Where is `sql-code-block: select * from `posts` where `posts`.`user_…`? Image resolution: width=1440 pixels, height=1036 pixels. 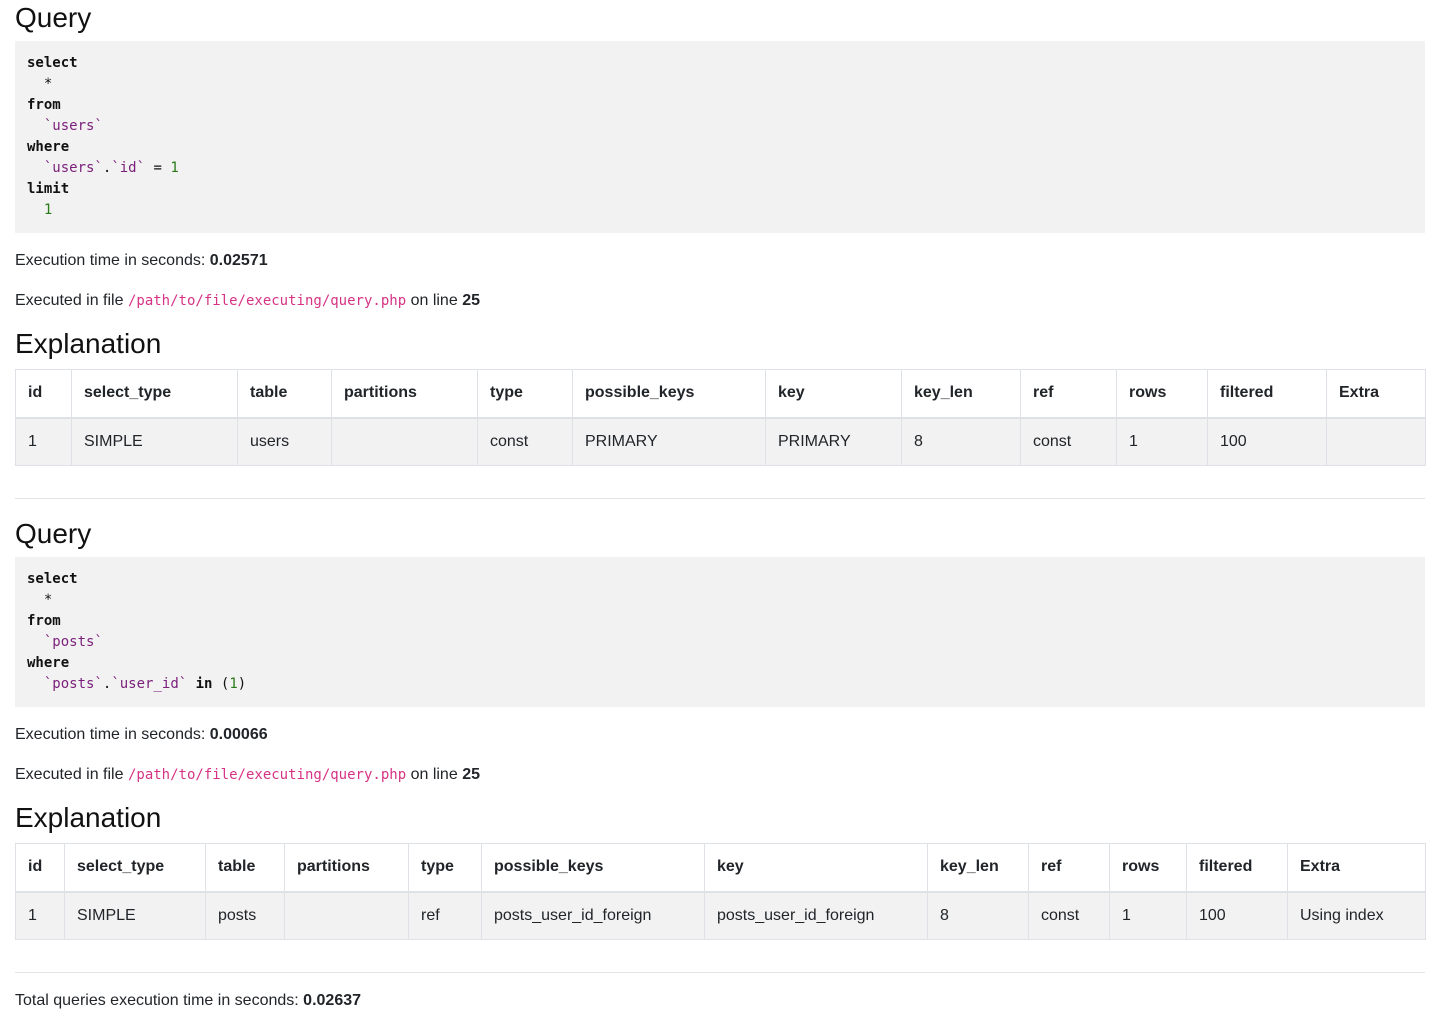 sql-code-block: select * from `posts` where `posts`.`user_… is located at coordinates (720, 632).